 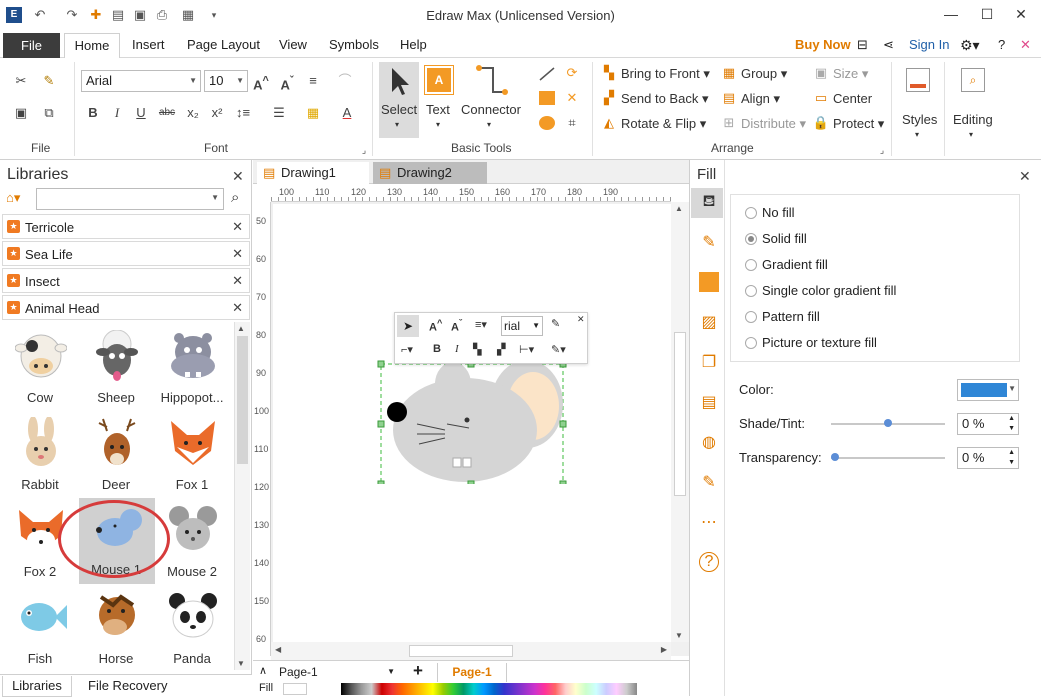 What do you see at coordinates (751, 317) in the screenshot?
I see `radio-pattern-fill` at bounding box center [751, 317].